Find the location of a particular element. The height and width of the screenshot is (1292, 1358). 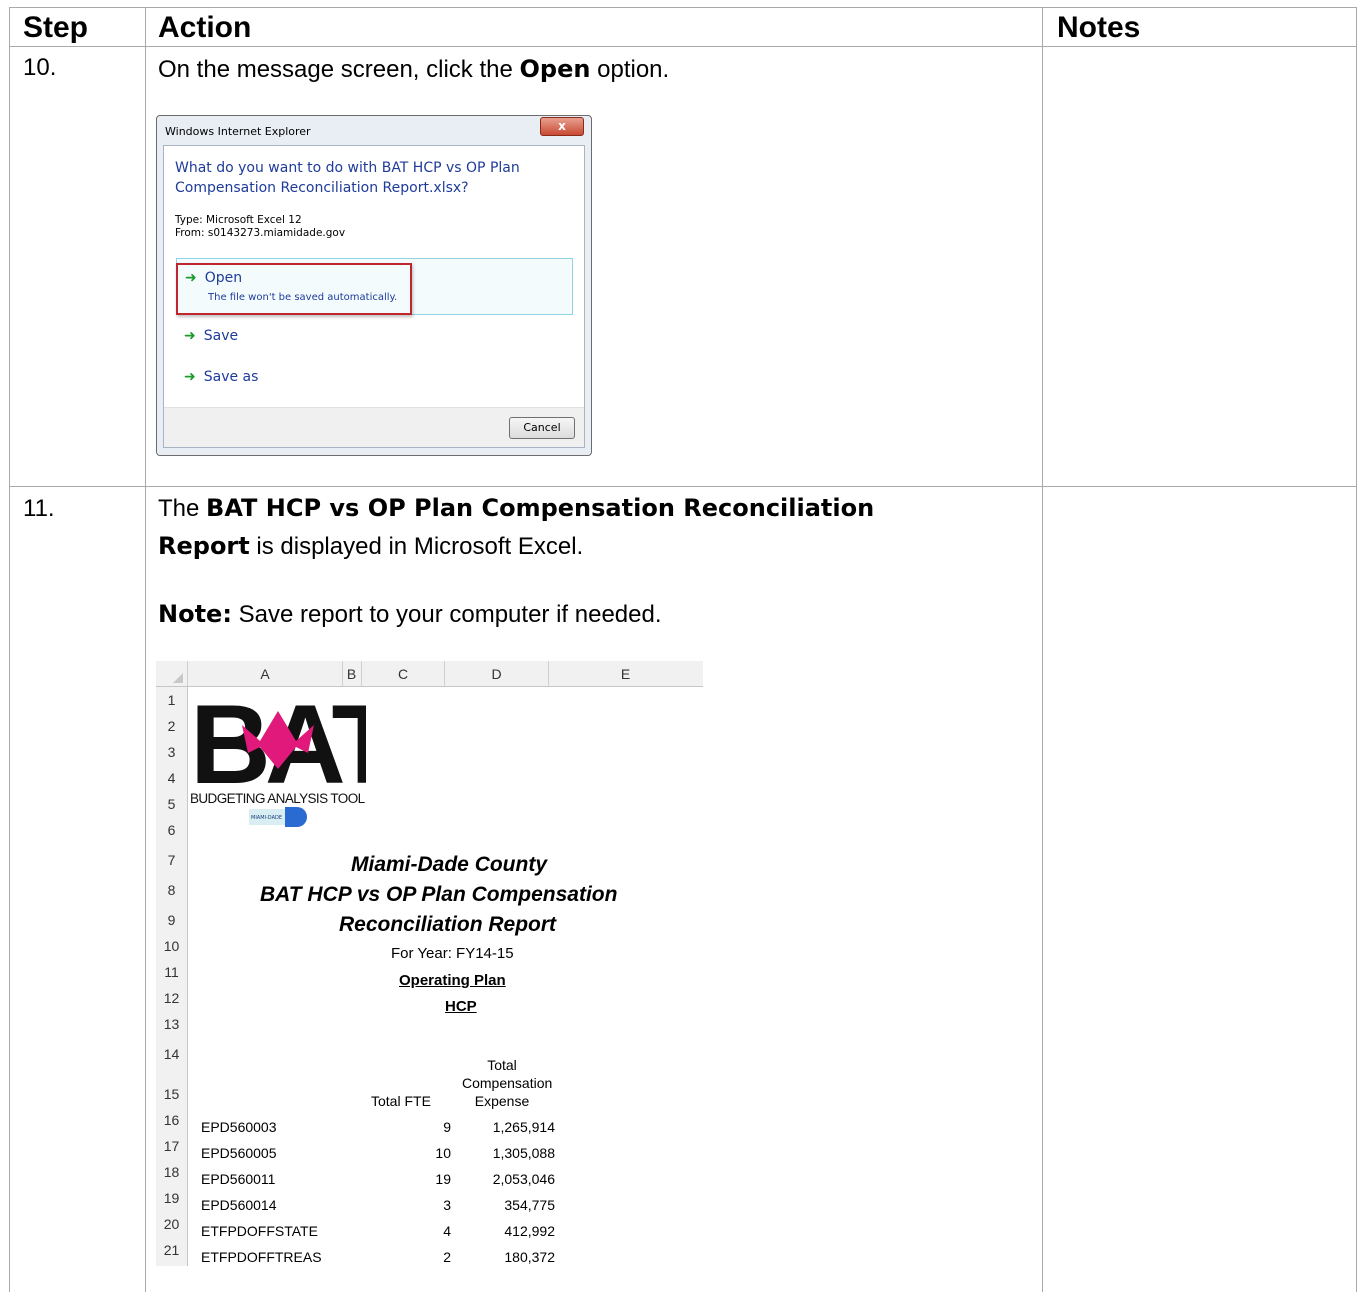

save-as-button: ➜ Save as is located at coordinates (221, 377).